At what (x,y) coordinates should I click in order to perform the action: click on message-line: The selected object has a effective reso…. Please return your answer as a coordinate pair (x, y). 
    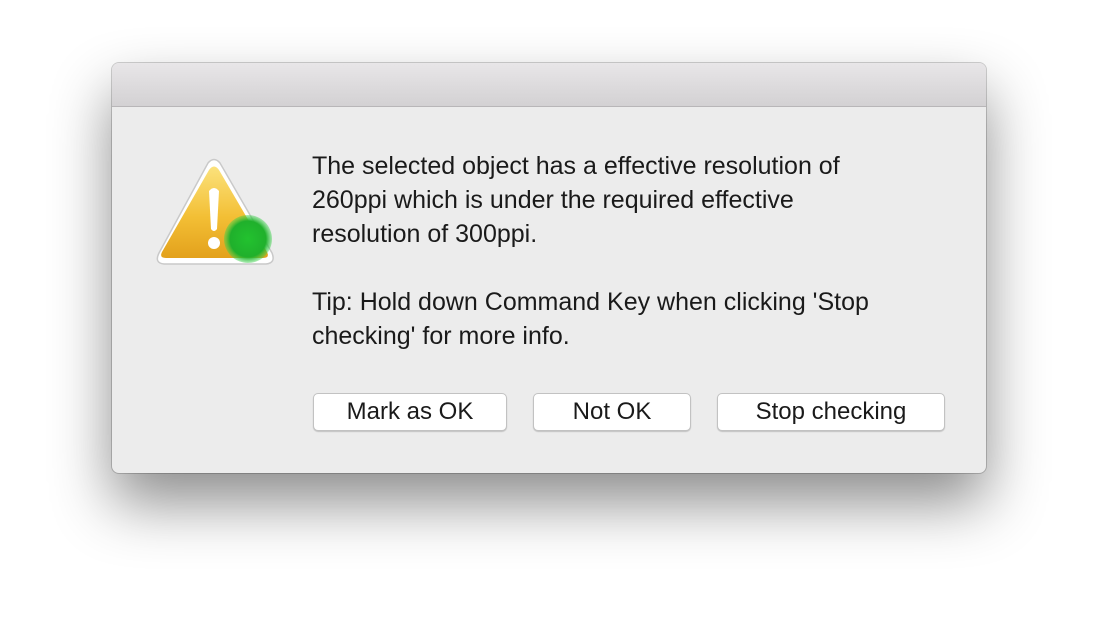
    Looking at the image, I should click on (576, 166).